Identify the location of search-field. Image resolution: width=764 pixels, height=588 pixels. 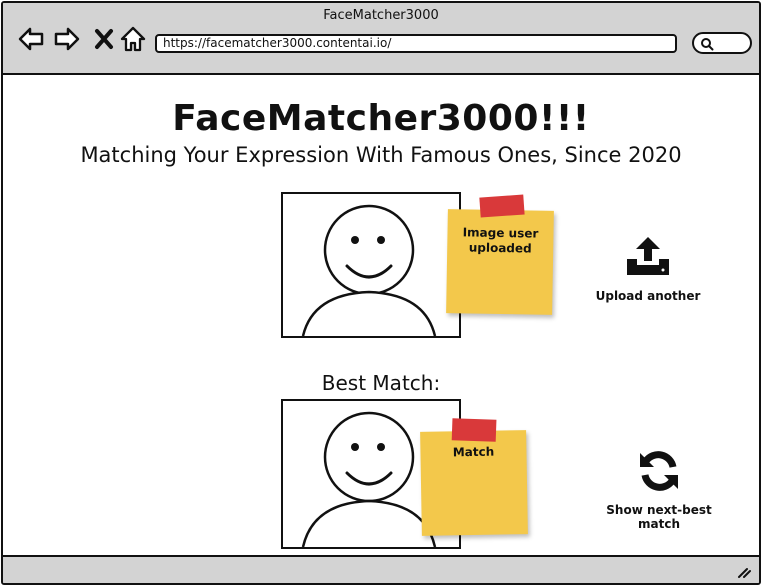
(722, 43).